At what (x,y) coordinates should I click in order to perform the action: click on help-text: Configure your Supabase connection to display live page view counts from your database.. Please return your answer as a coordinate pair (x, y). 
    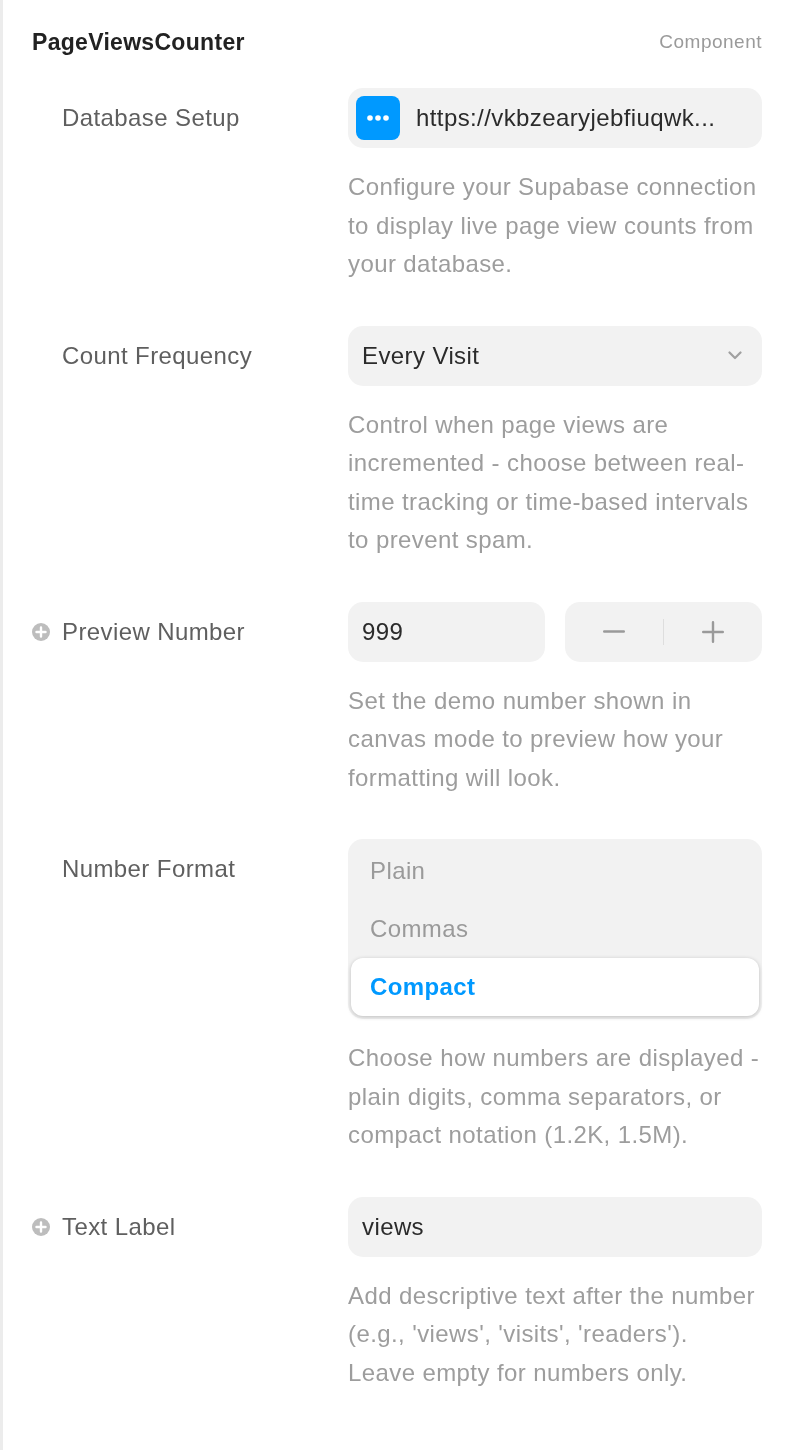
    Looking at the image, I should click on (553, 225).